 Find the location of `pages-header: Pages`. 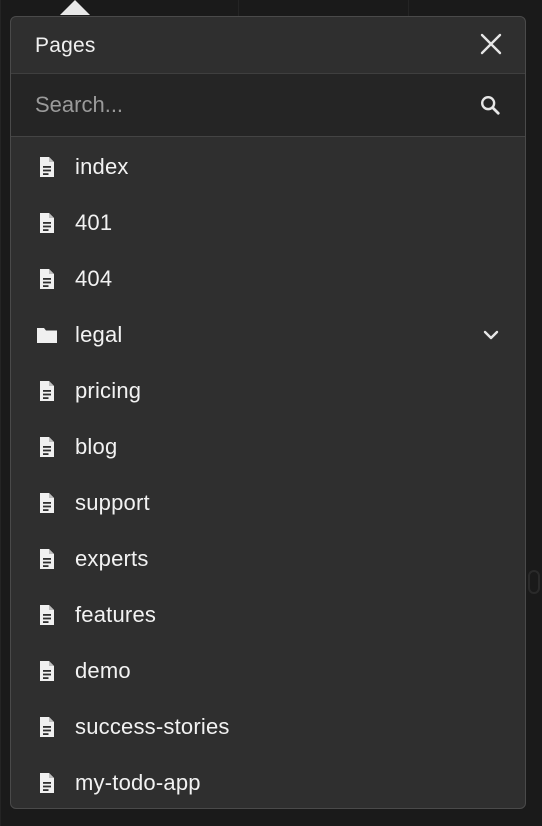

pages-header: Pages is located at coordinates (268, 45).